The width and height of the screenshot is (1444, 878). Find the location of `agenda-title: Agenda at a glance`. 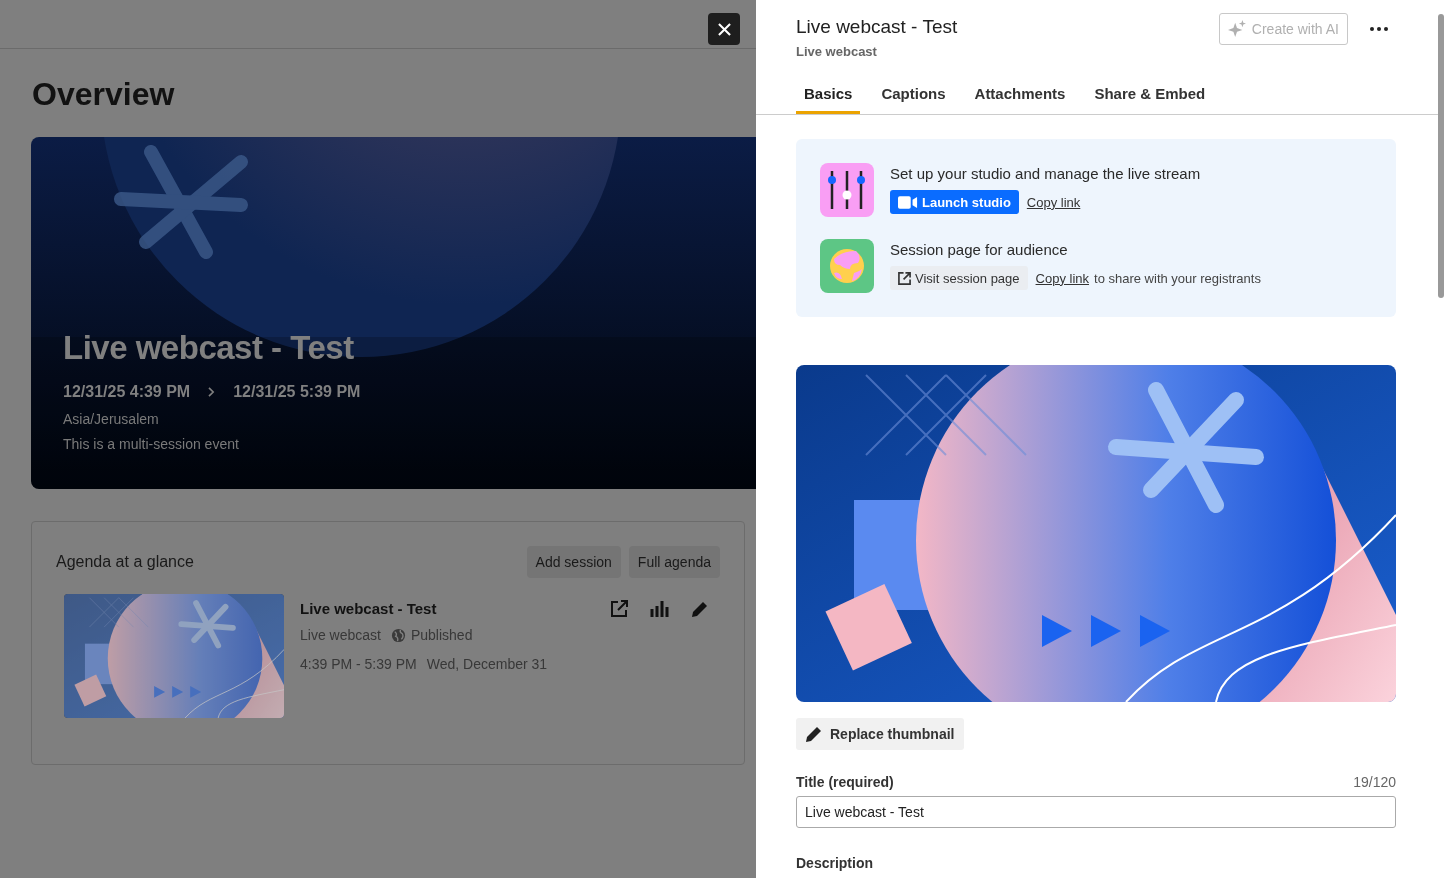

agenda-title: Agenda at a glance is located at coordinates (125, 562).